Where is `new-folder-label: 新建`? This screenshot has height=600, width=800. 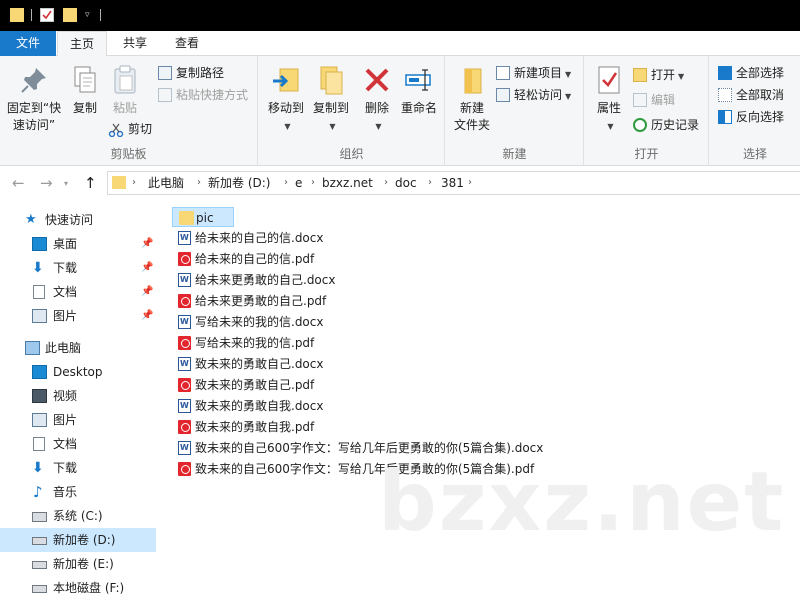
new-folder-label: 新建 is located at coordinates (471, 108).